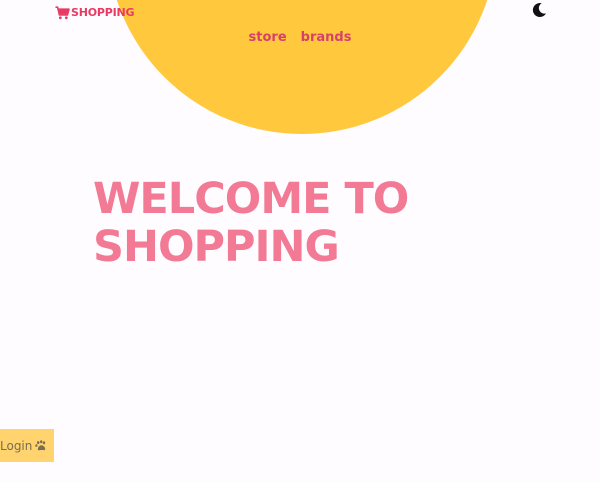 This screenshot has height=482, width=600. Describe the element at coordinates (41, 445) in the screenshot. I see `paw-icon` at that location.